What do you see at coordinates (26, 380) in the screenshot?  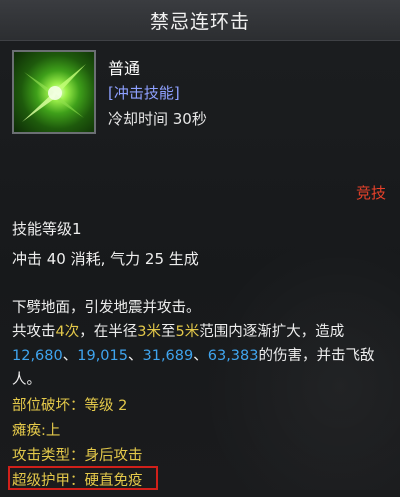 I see `description-line-4: 人。` at bounding box center [26, 380].